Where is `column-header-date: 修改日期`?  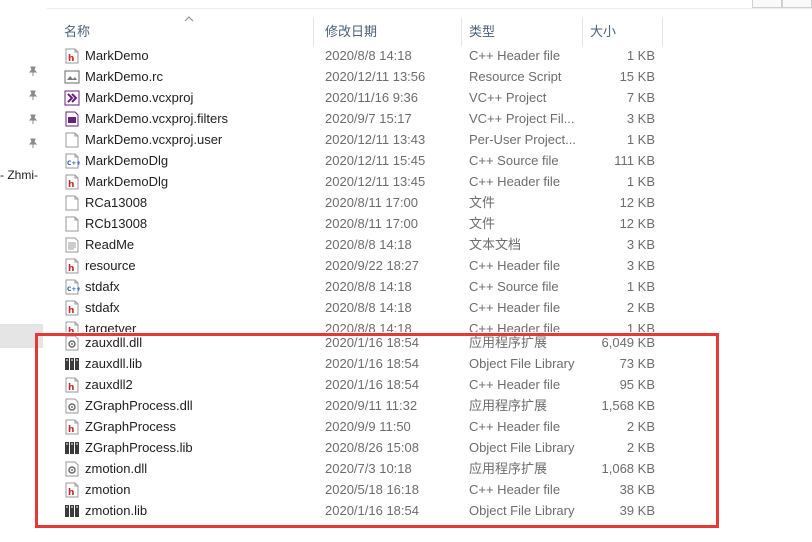
column-header-date: 修改日期 is located at coordinates (393, 32).